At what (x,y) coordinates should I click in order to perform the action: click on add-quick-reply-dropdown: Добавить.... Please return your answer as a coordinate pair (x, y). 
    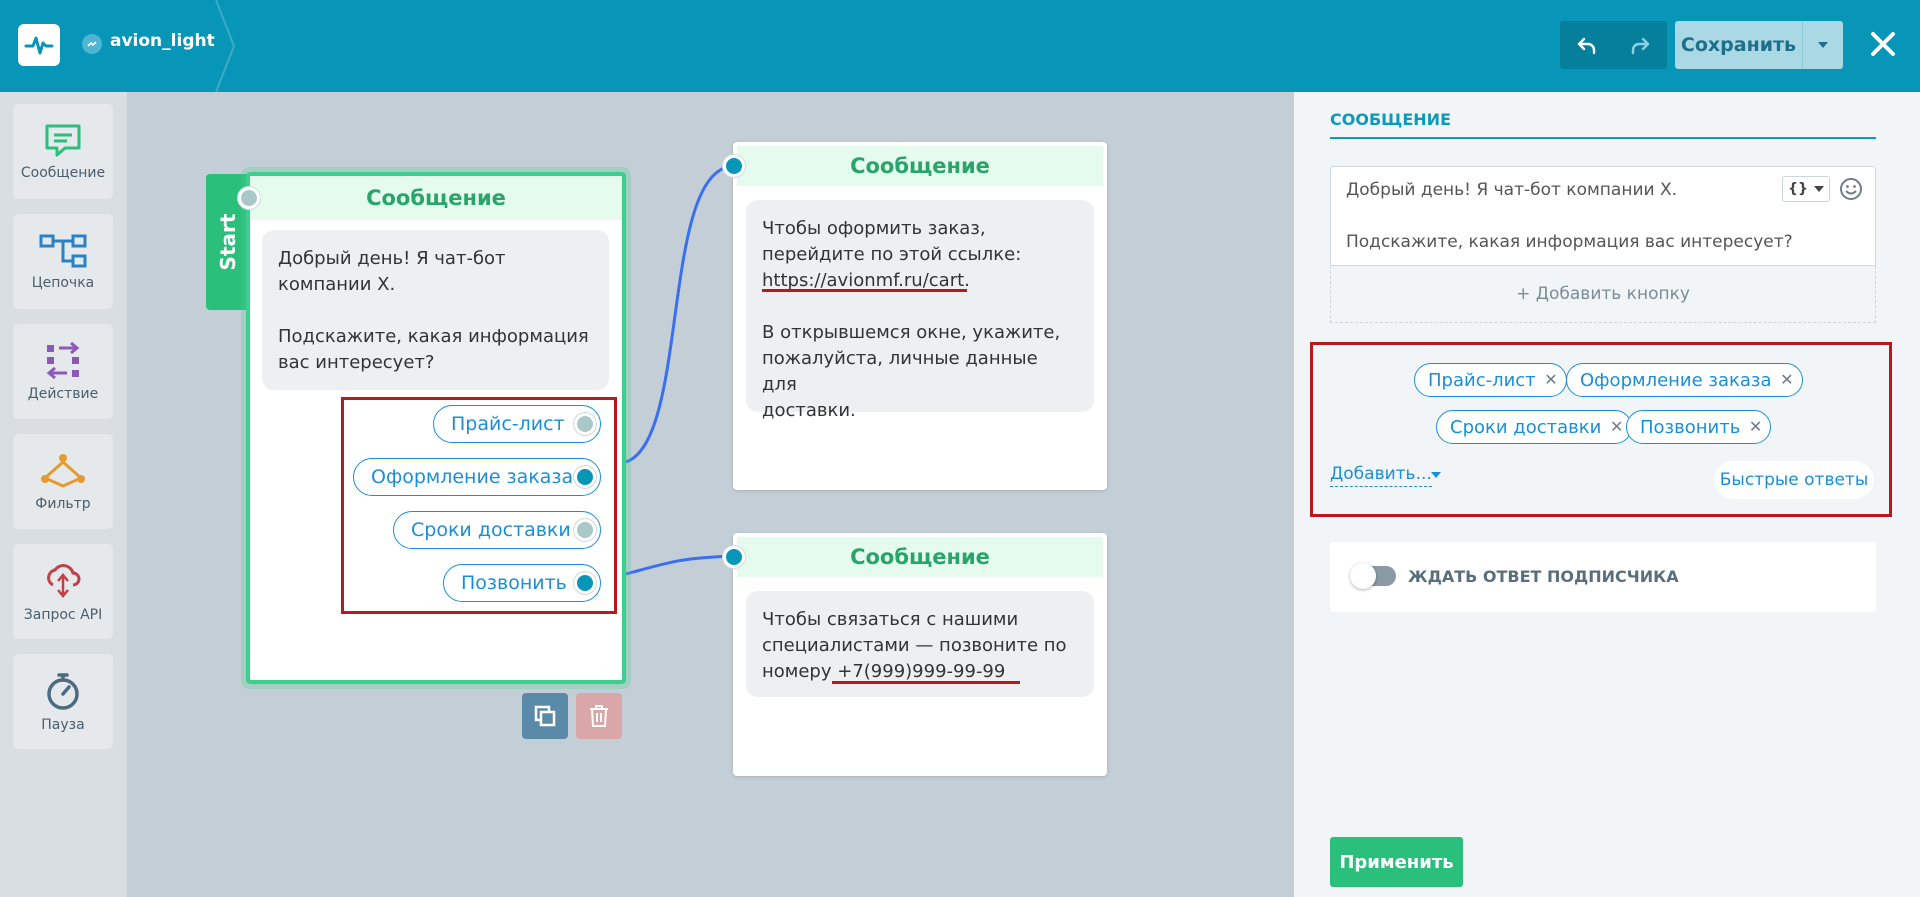
    Looking at the image, I should click on (1381, 475).